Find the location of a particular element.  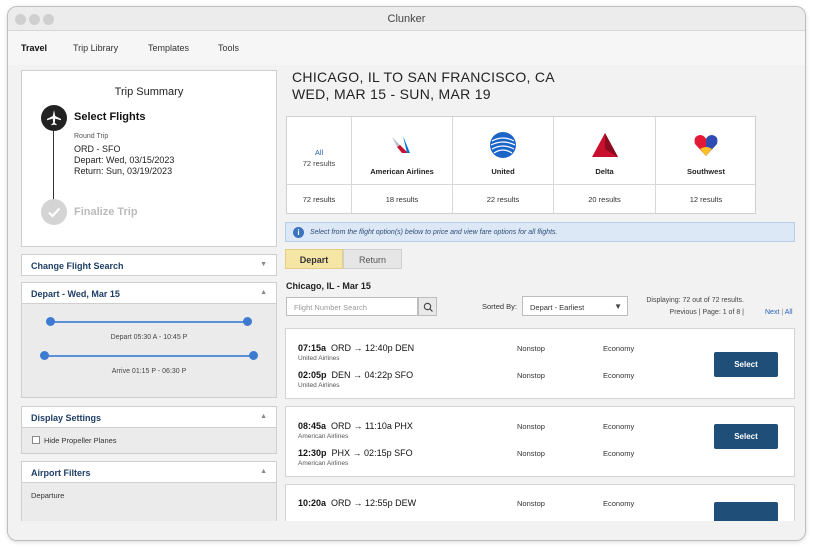

sort-select: Depart - Earliest ▼ is located at coordinates (575, 306).